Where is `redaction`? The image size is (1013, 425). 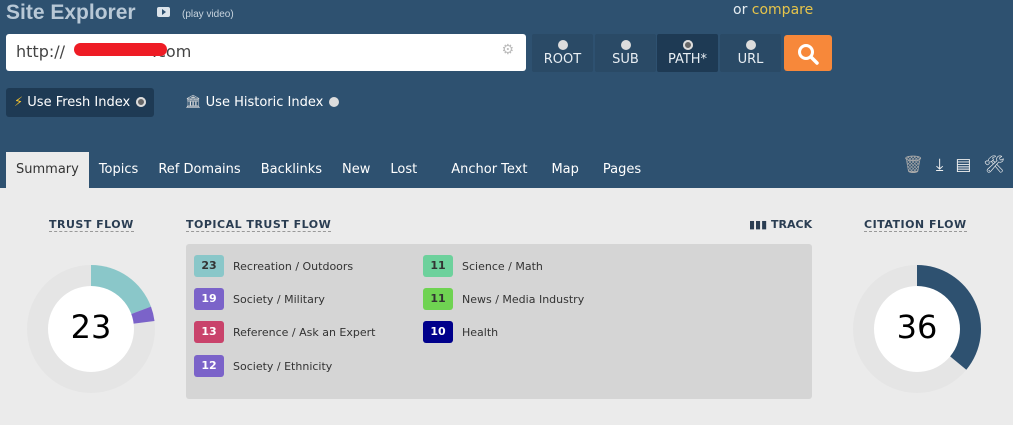
redaction is located at coordinates (120, 49).